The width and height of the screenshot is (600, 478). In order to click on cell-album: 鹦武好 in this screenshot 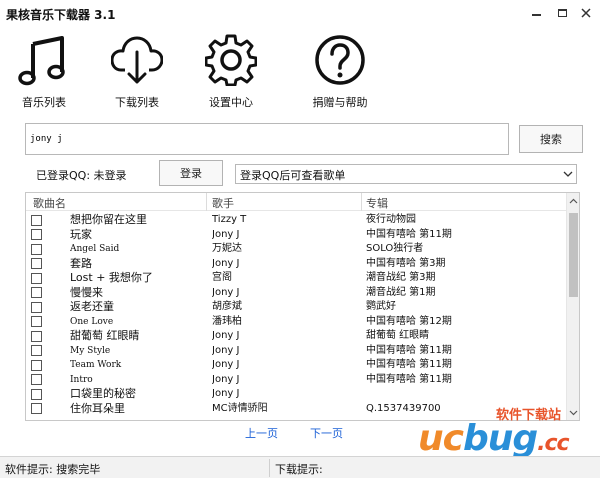, I will do `click(381, 306)`.